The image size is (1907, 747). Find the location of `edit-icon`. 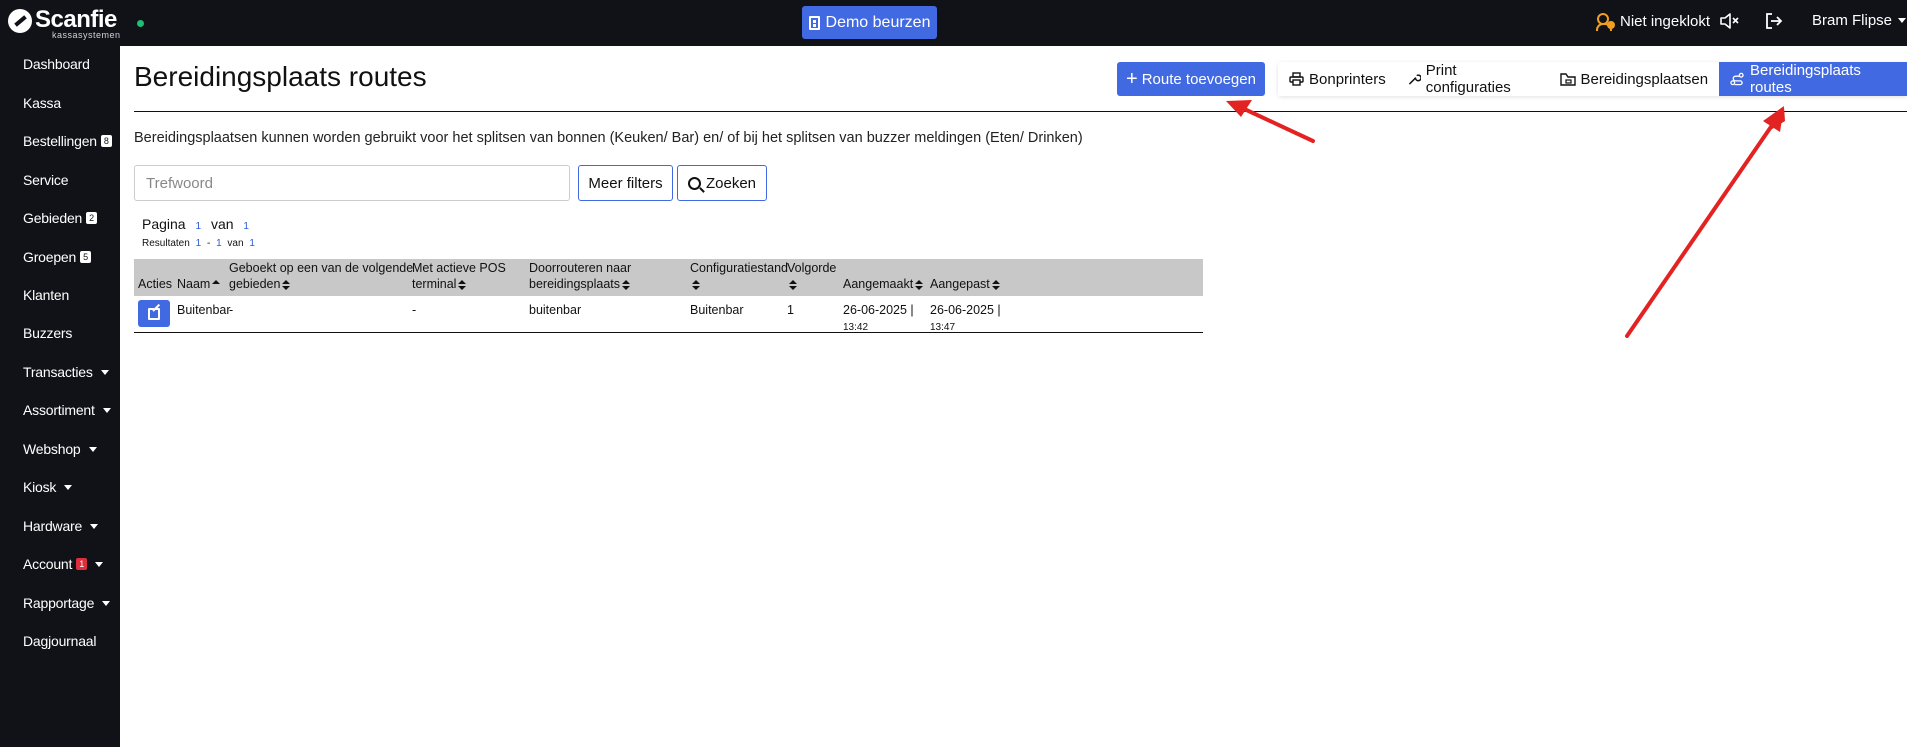

edit-icon is located at coordinates (154, 313).